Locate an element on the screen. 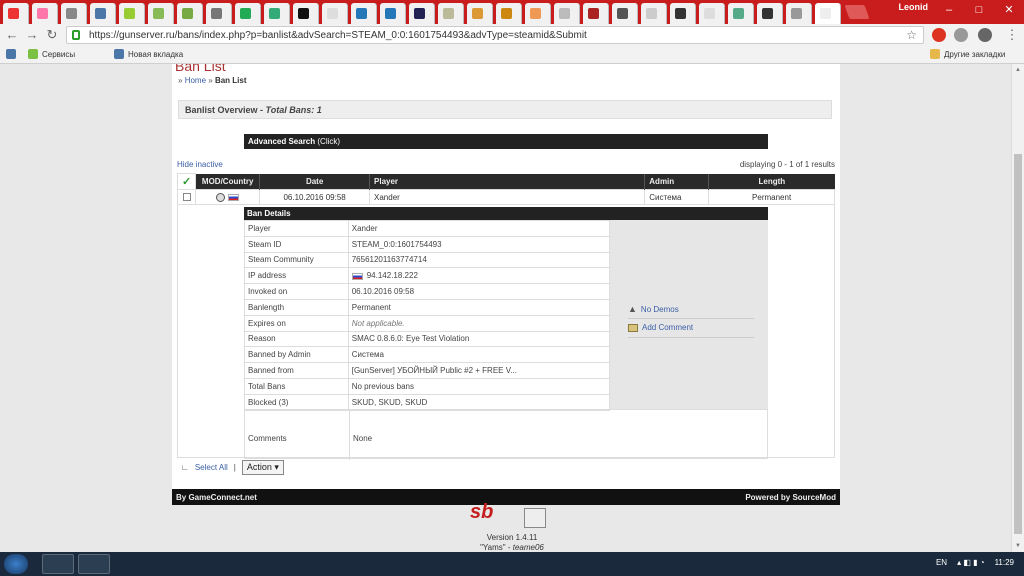  row-checkbox is located at coordinates (186, 197).